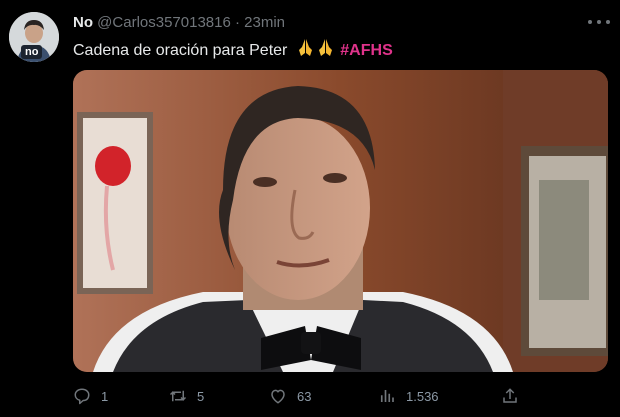 Image resolution: width=620 pixels, height=417 pixels. I want to click on tweet-body: Cadena de oración para Peter, so click(180, 50).